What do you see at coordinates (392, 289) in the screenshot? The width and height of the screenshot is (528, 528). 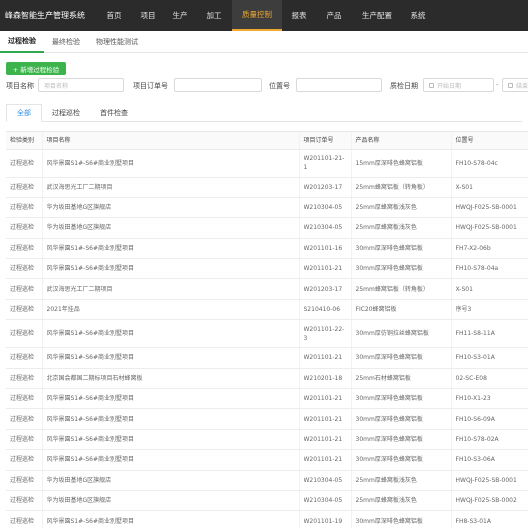 I see `cell-product-name-text: 25mm蜂窝铝板（转角板）` at bounding box center [392, 289].